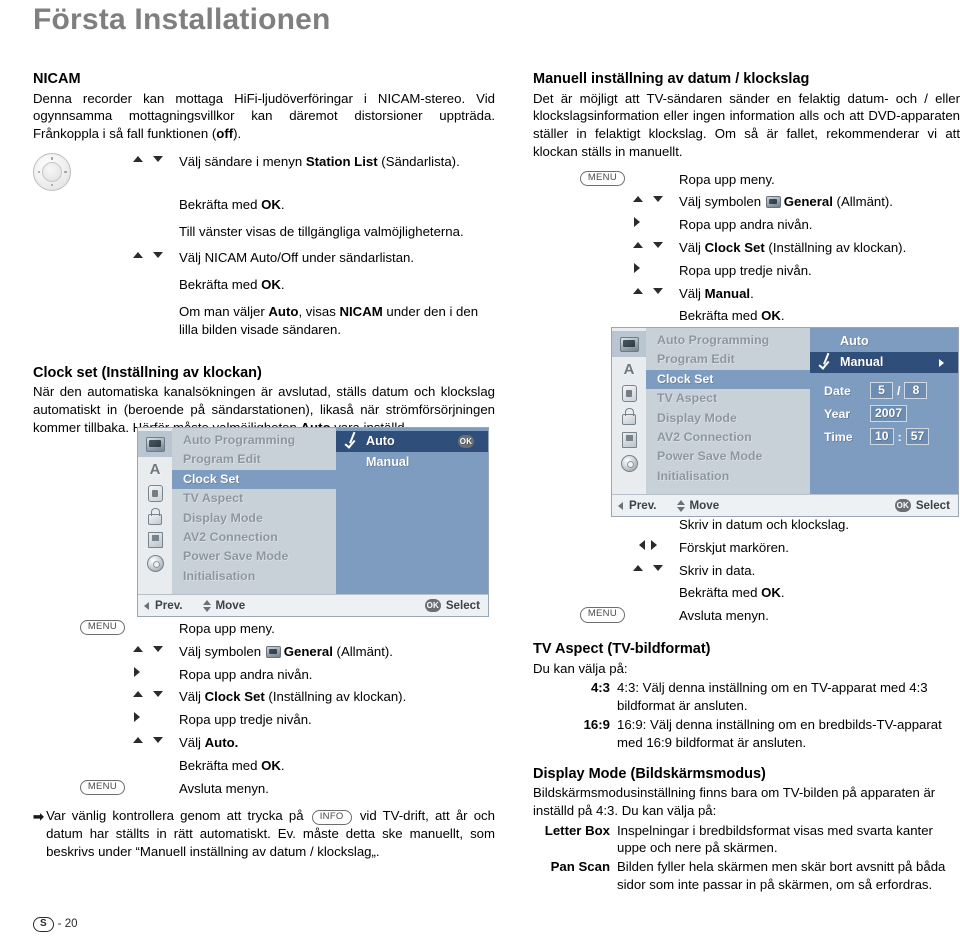 This screenshot has width=960, height=946. I want to click on step-text: Ropa upp meny., so click(727, 179).